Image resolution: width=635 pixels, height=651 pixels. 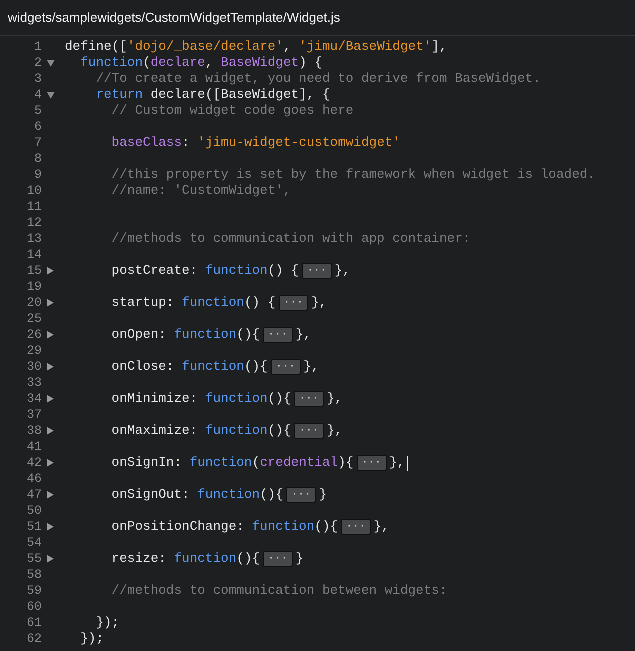 I want to click on line-number: 26, so click(x=34, y=335).